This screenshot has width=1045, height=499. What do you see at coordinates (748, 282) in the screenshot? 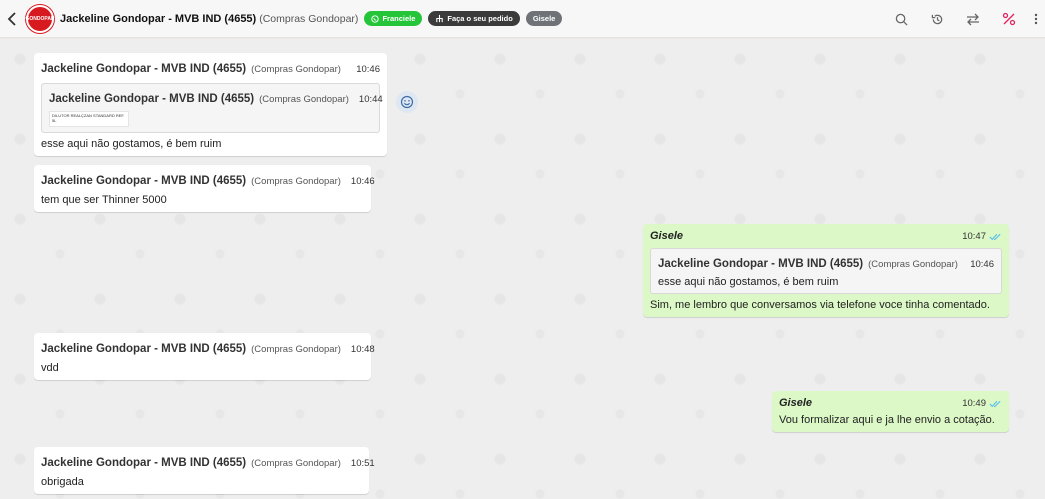
I see `quote-text: esse aqui não gostamos, é bem ruim` at bounding box center [748, 282].